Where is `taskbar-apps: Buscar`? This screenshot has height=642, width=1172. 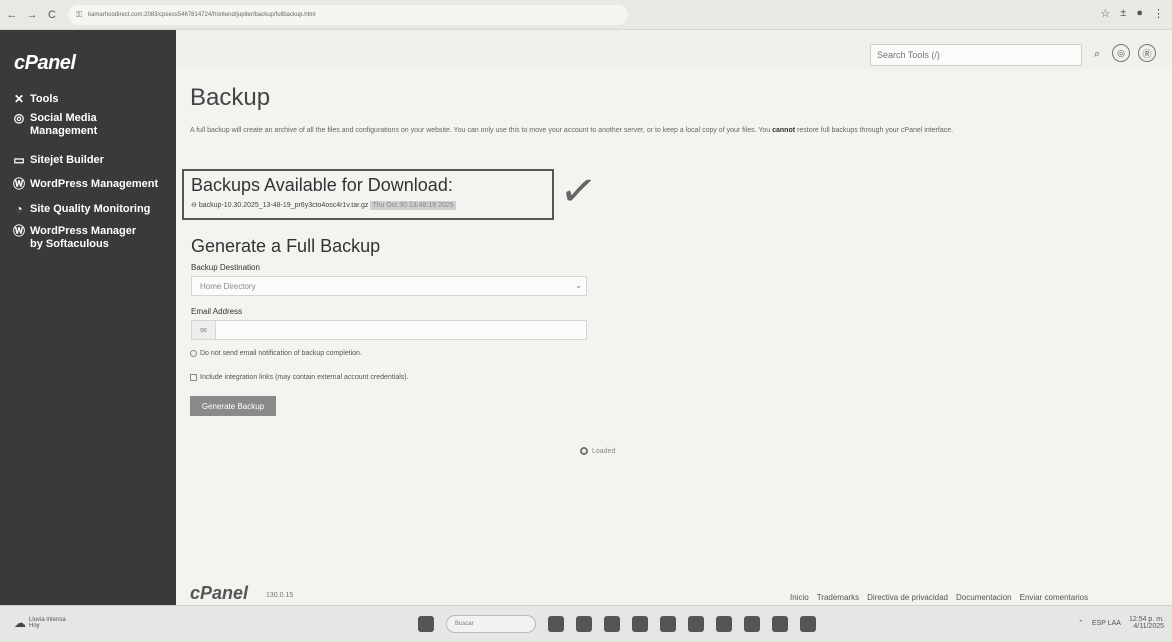 taskbar-apps: Buscar is located at coordinates (617, 624).